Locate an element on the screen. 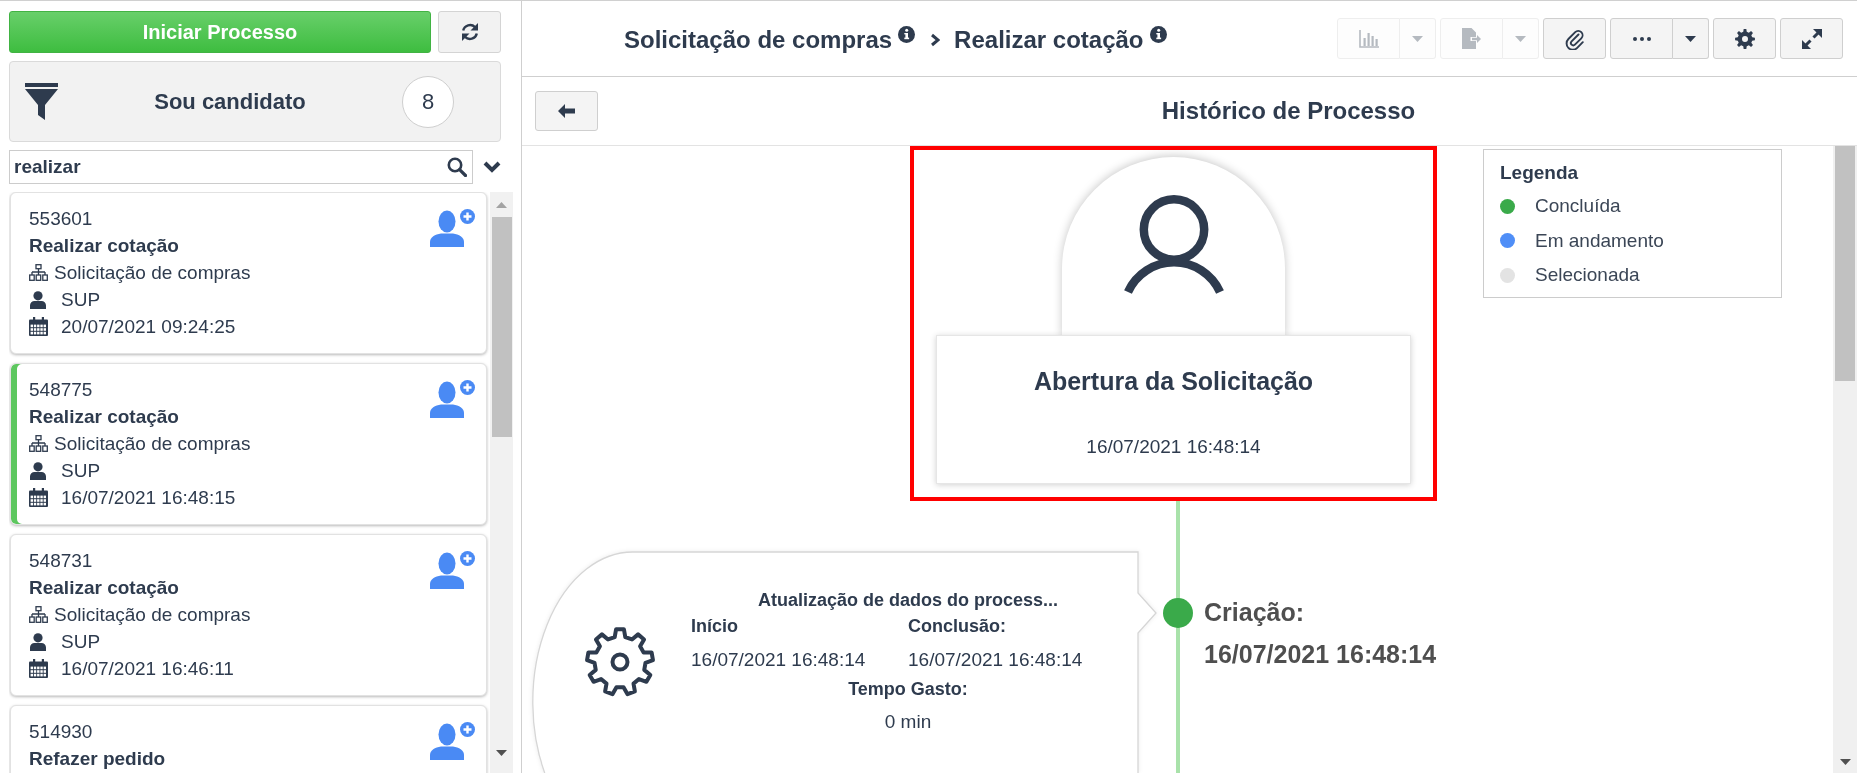  count-badge: 8 is located at coordinates (428, 101).